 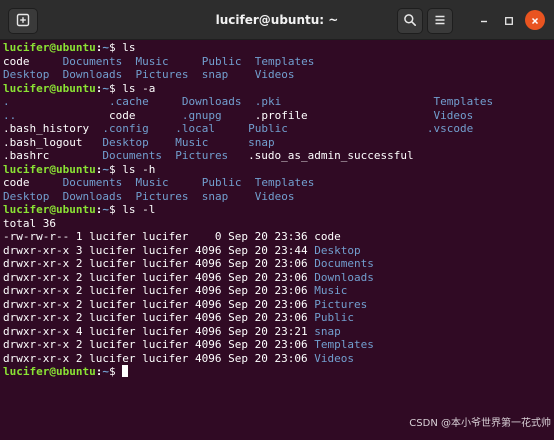 I want to click on watermark: CSDN @本小爷世界第一花式帅, so click(x=480, y=423).